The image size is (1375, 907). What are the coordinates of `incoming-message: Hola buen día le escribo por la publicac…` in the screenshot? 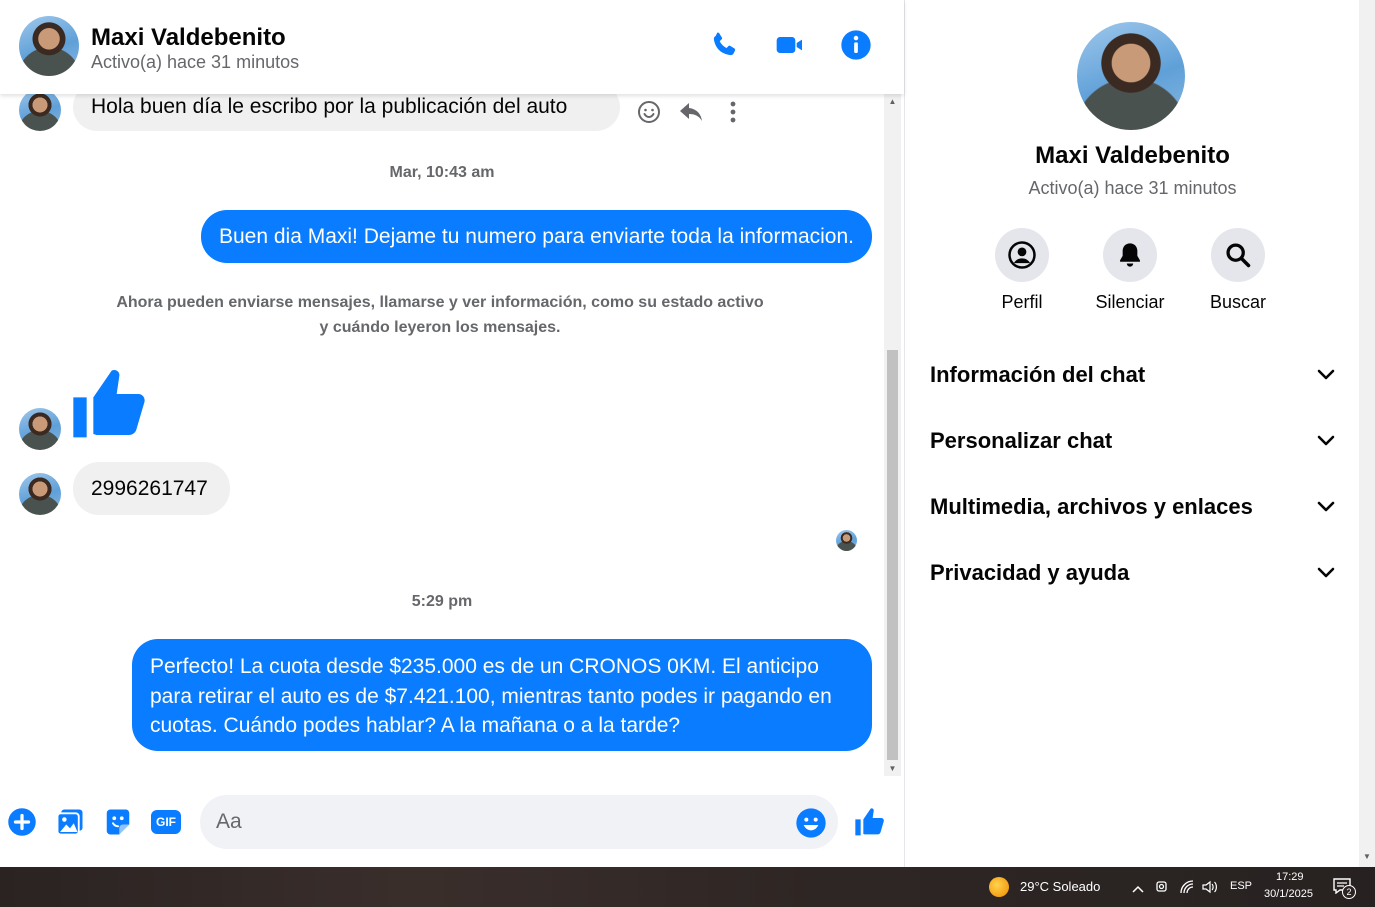 It's located at (346, 112).